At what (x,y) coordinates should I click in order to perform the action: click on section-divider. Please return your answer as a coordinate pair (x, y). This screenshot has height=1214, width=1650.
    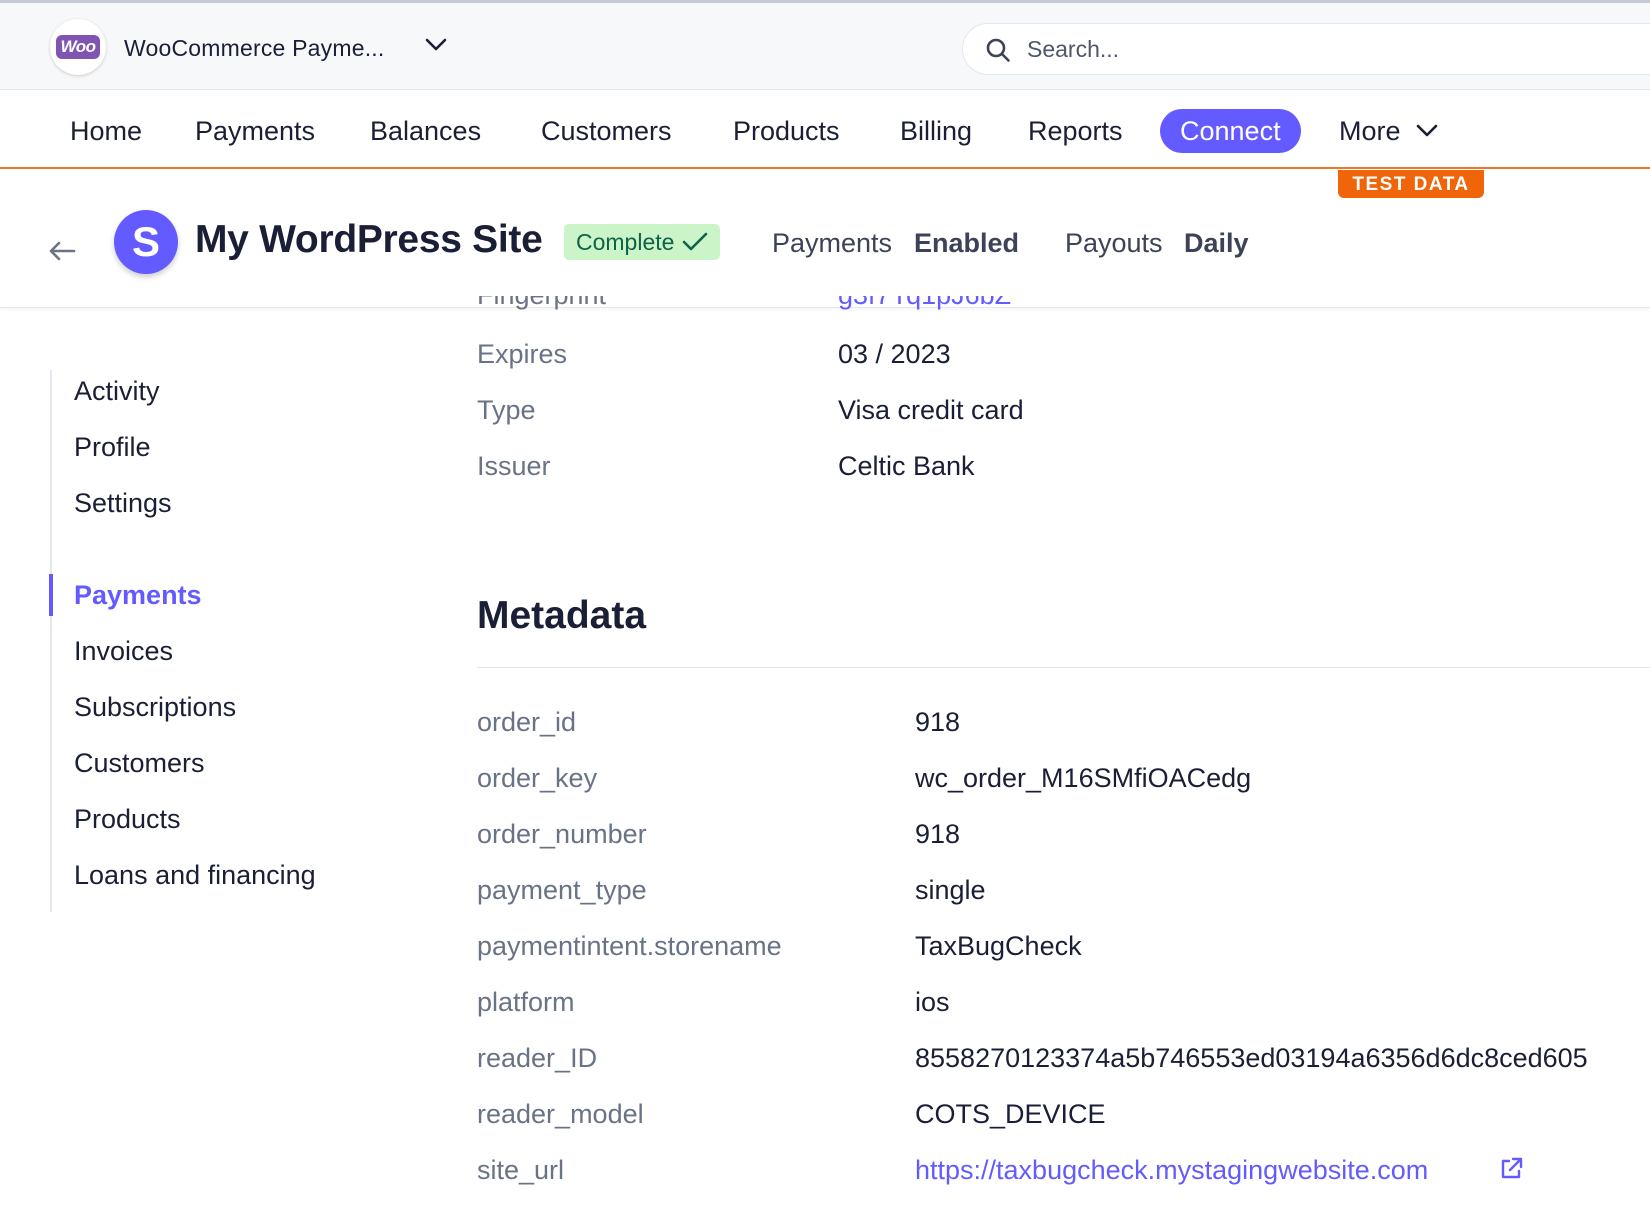
    Looking at the image, I should click on (1063, 667).